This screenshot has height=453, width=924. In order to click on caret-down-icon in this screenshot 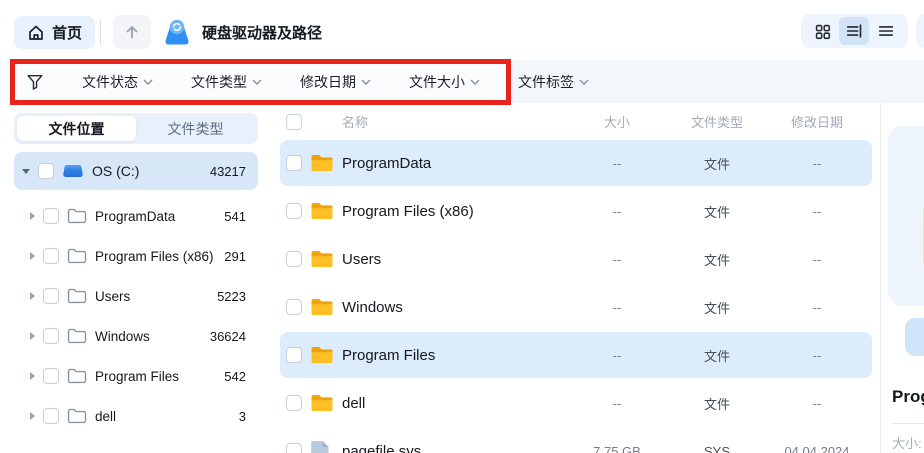, I will do `click(26, 171)`.